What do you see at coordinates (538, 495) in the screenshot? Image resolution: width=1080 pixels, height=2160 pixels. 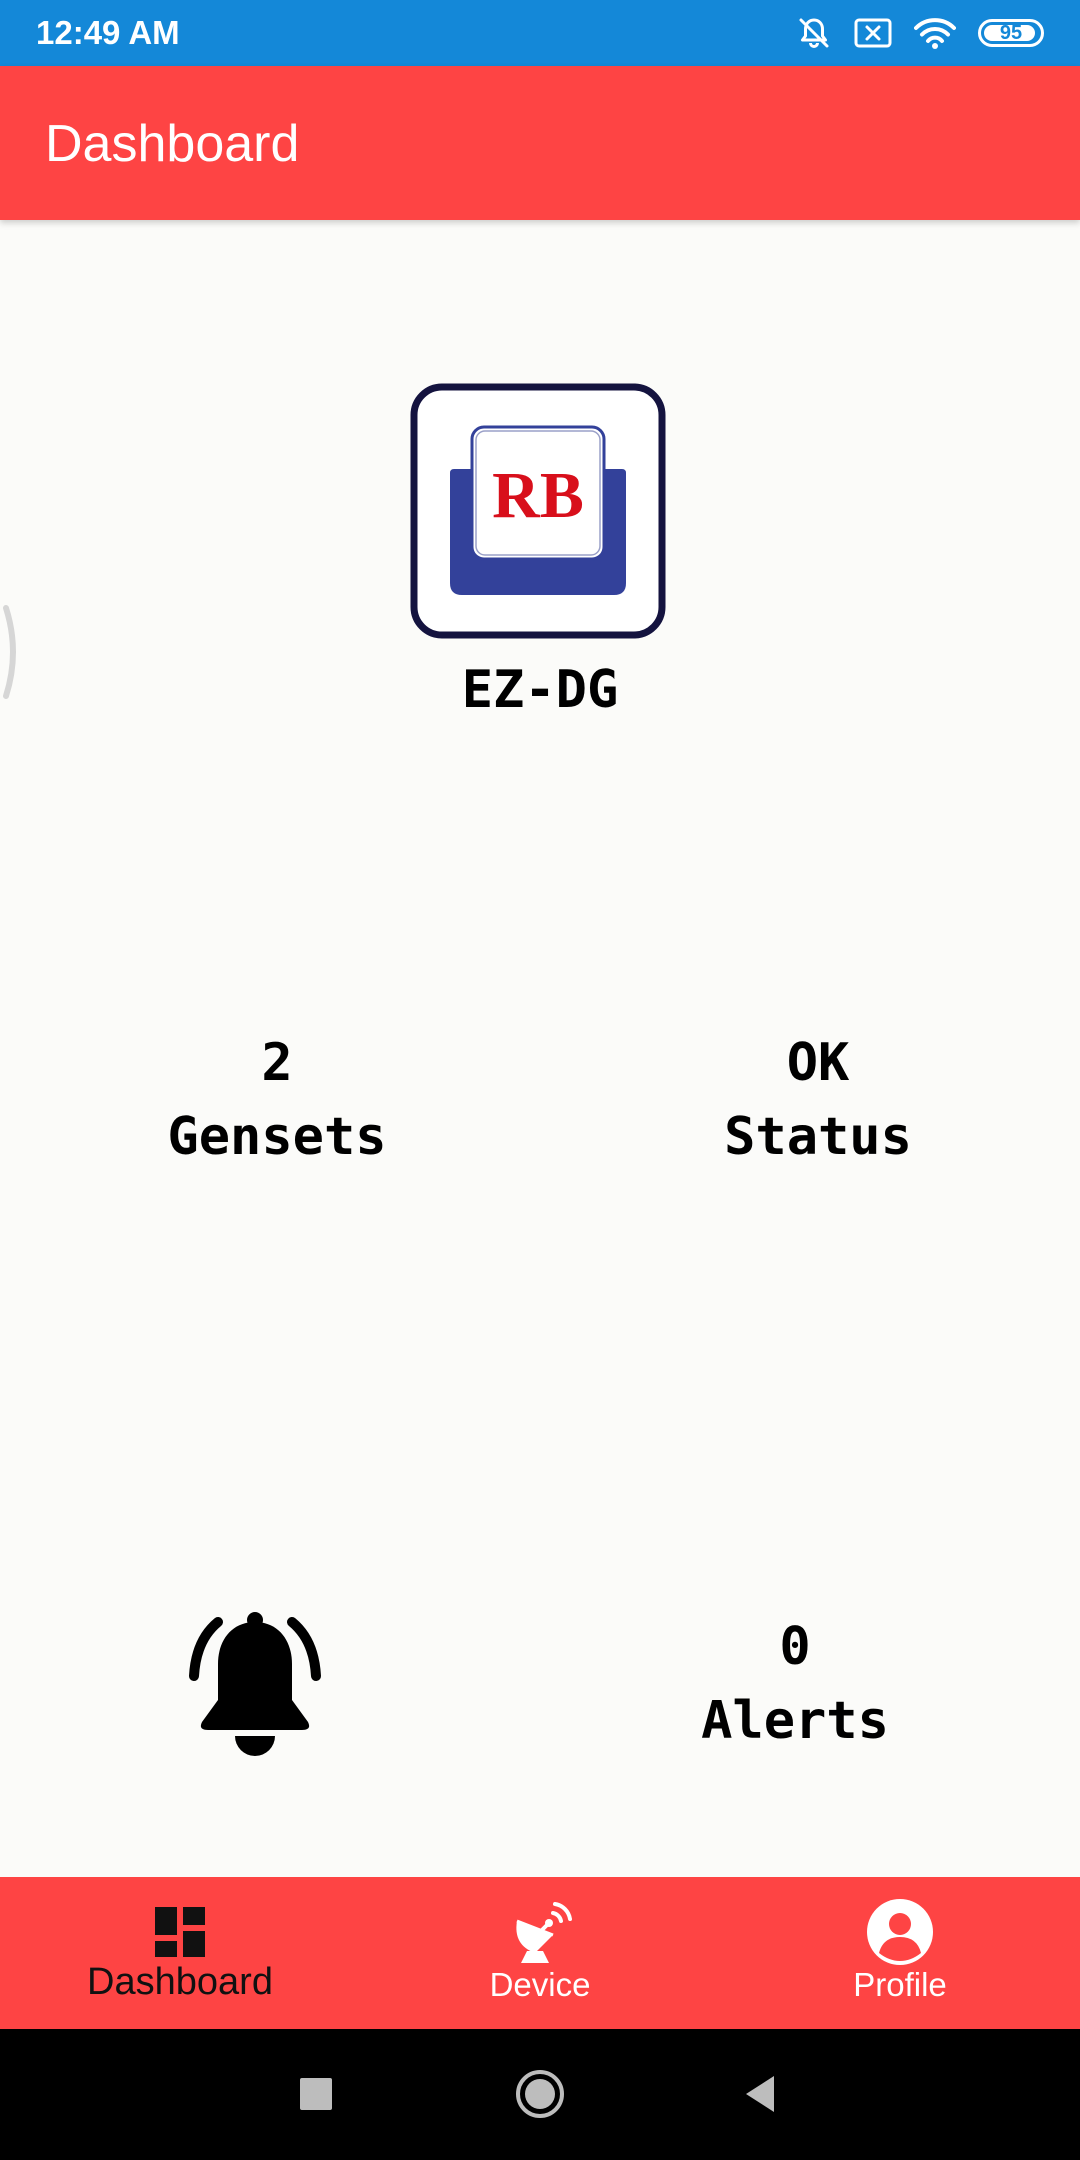 I see `logo-text: RB` at bounding box center [538, 495].